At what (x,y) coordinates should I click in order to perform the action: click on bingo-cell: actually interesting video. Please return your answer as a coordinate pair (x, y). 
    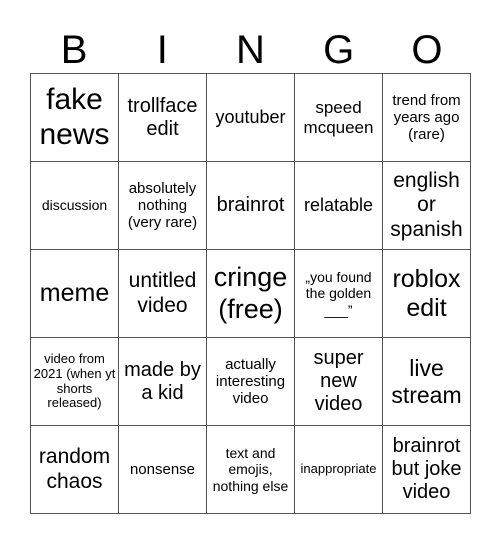
    Looking at the image, I should click on (251, 382).